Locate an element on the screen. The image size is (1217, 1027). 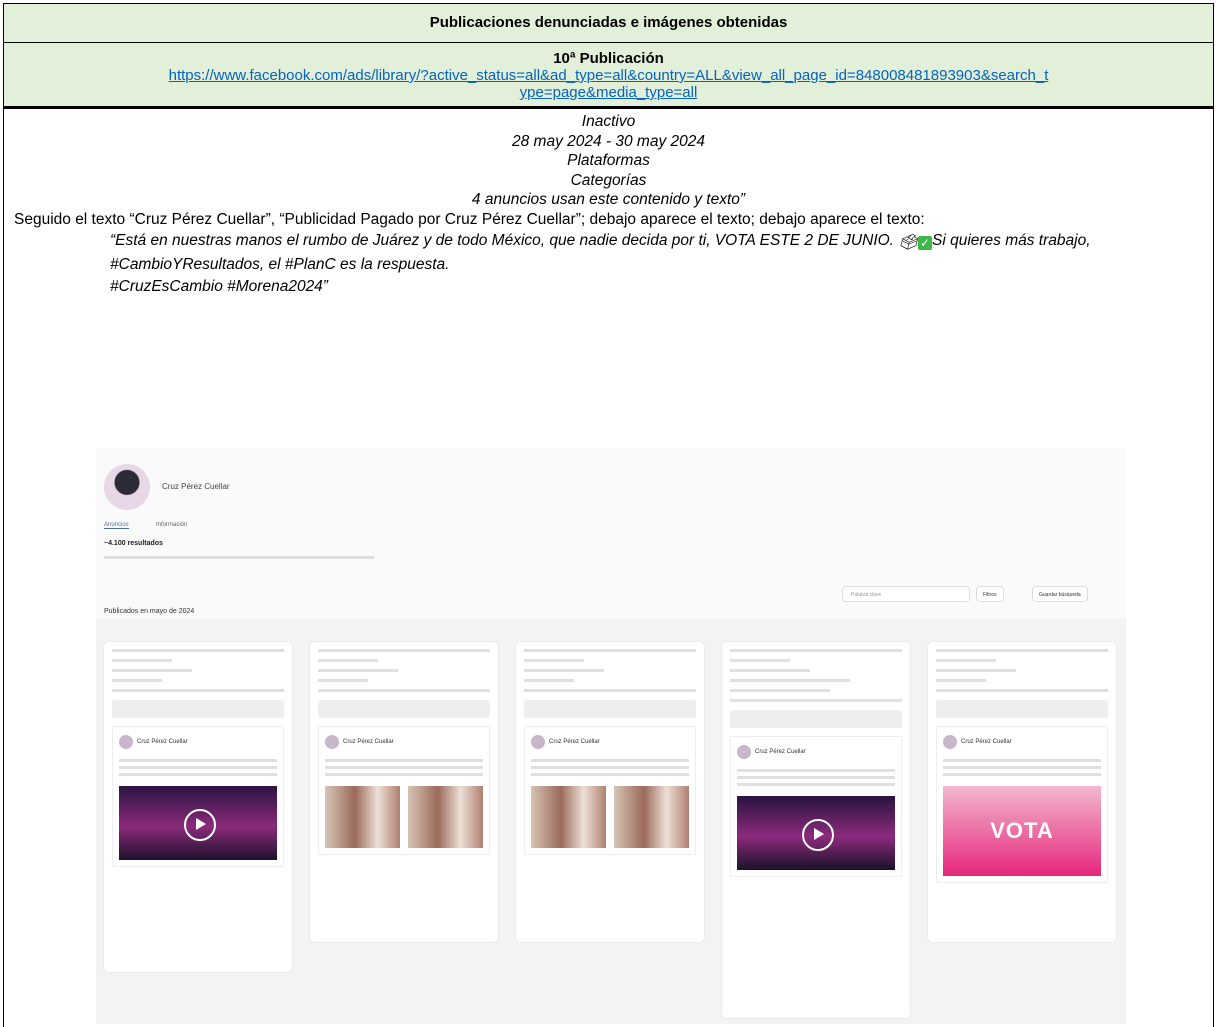
results-count: ~4.100 resultados is located at coordinates (133, 543).